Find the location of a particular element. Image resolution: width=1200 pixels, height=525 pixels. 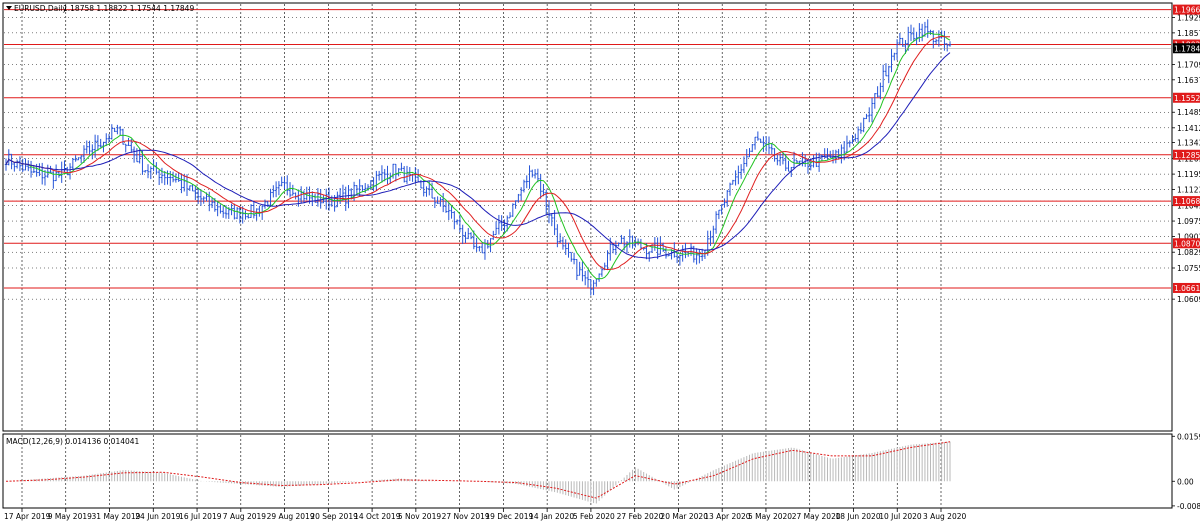

time-tick-label: 31 May 2019 is located at coordinates (116, 516).